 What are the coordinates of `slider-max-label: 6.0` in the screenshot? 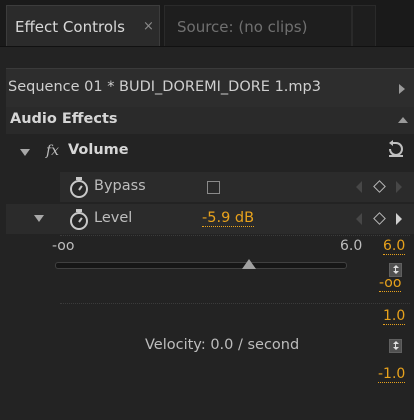 It's located at (351, 246).